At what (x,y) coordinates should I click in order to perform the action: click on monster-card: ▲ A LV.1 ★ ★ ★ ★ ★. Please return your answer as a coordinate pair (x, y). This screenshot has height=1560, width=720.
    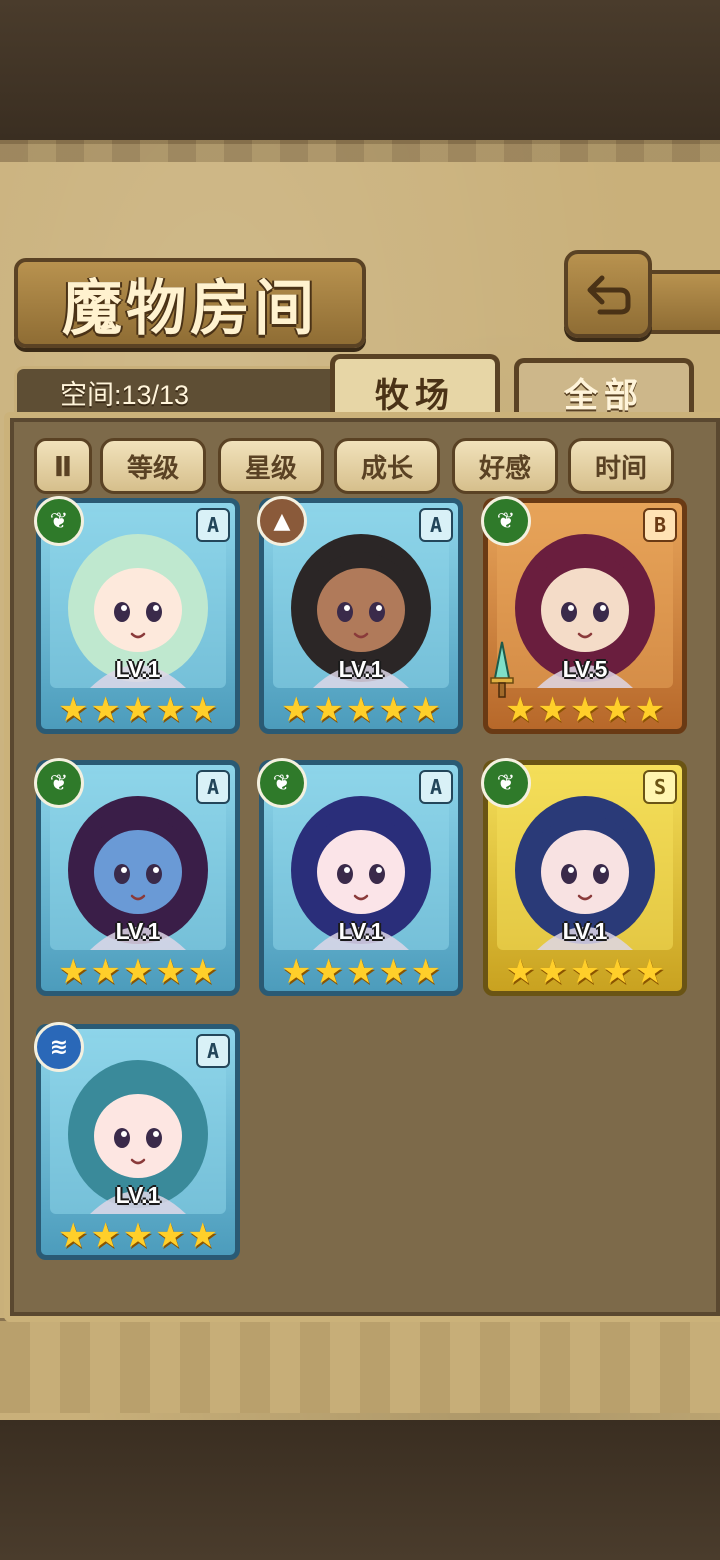
    Looking at the image, I should click on (360, 615).